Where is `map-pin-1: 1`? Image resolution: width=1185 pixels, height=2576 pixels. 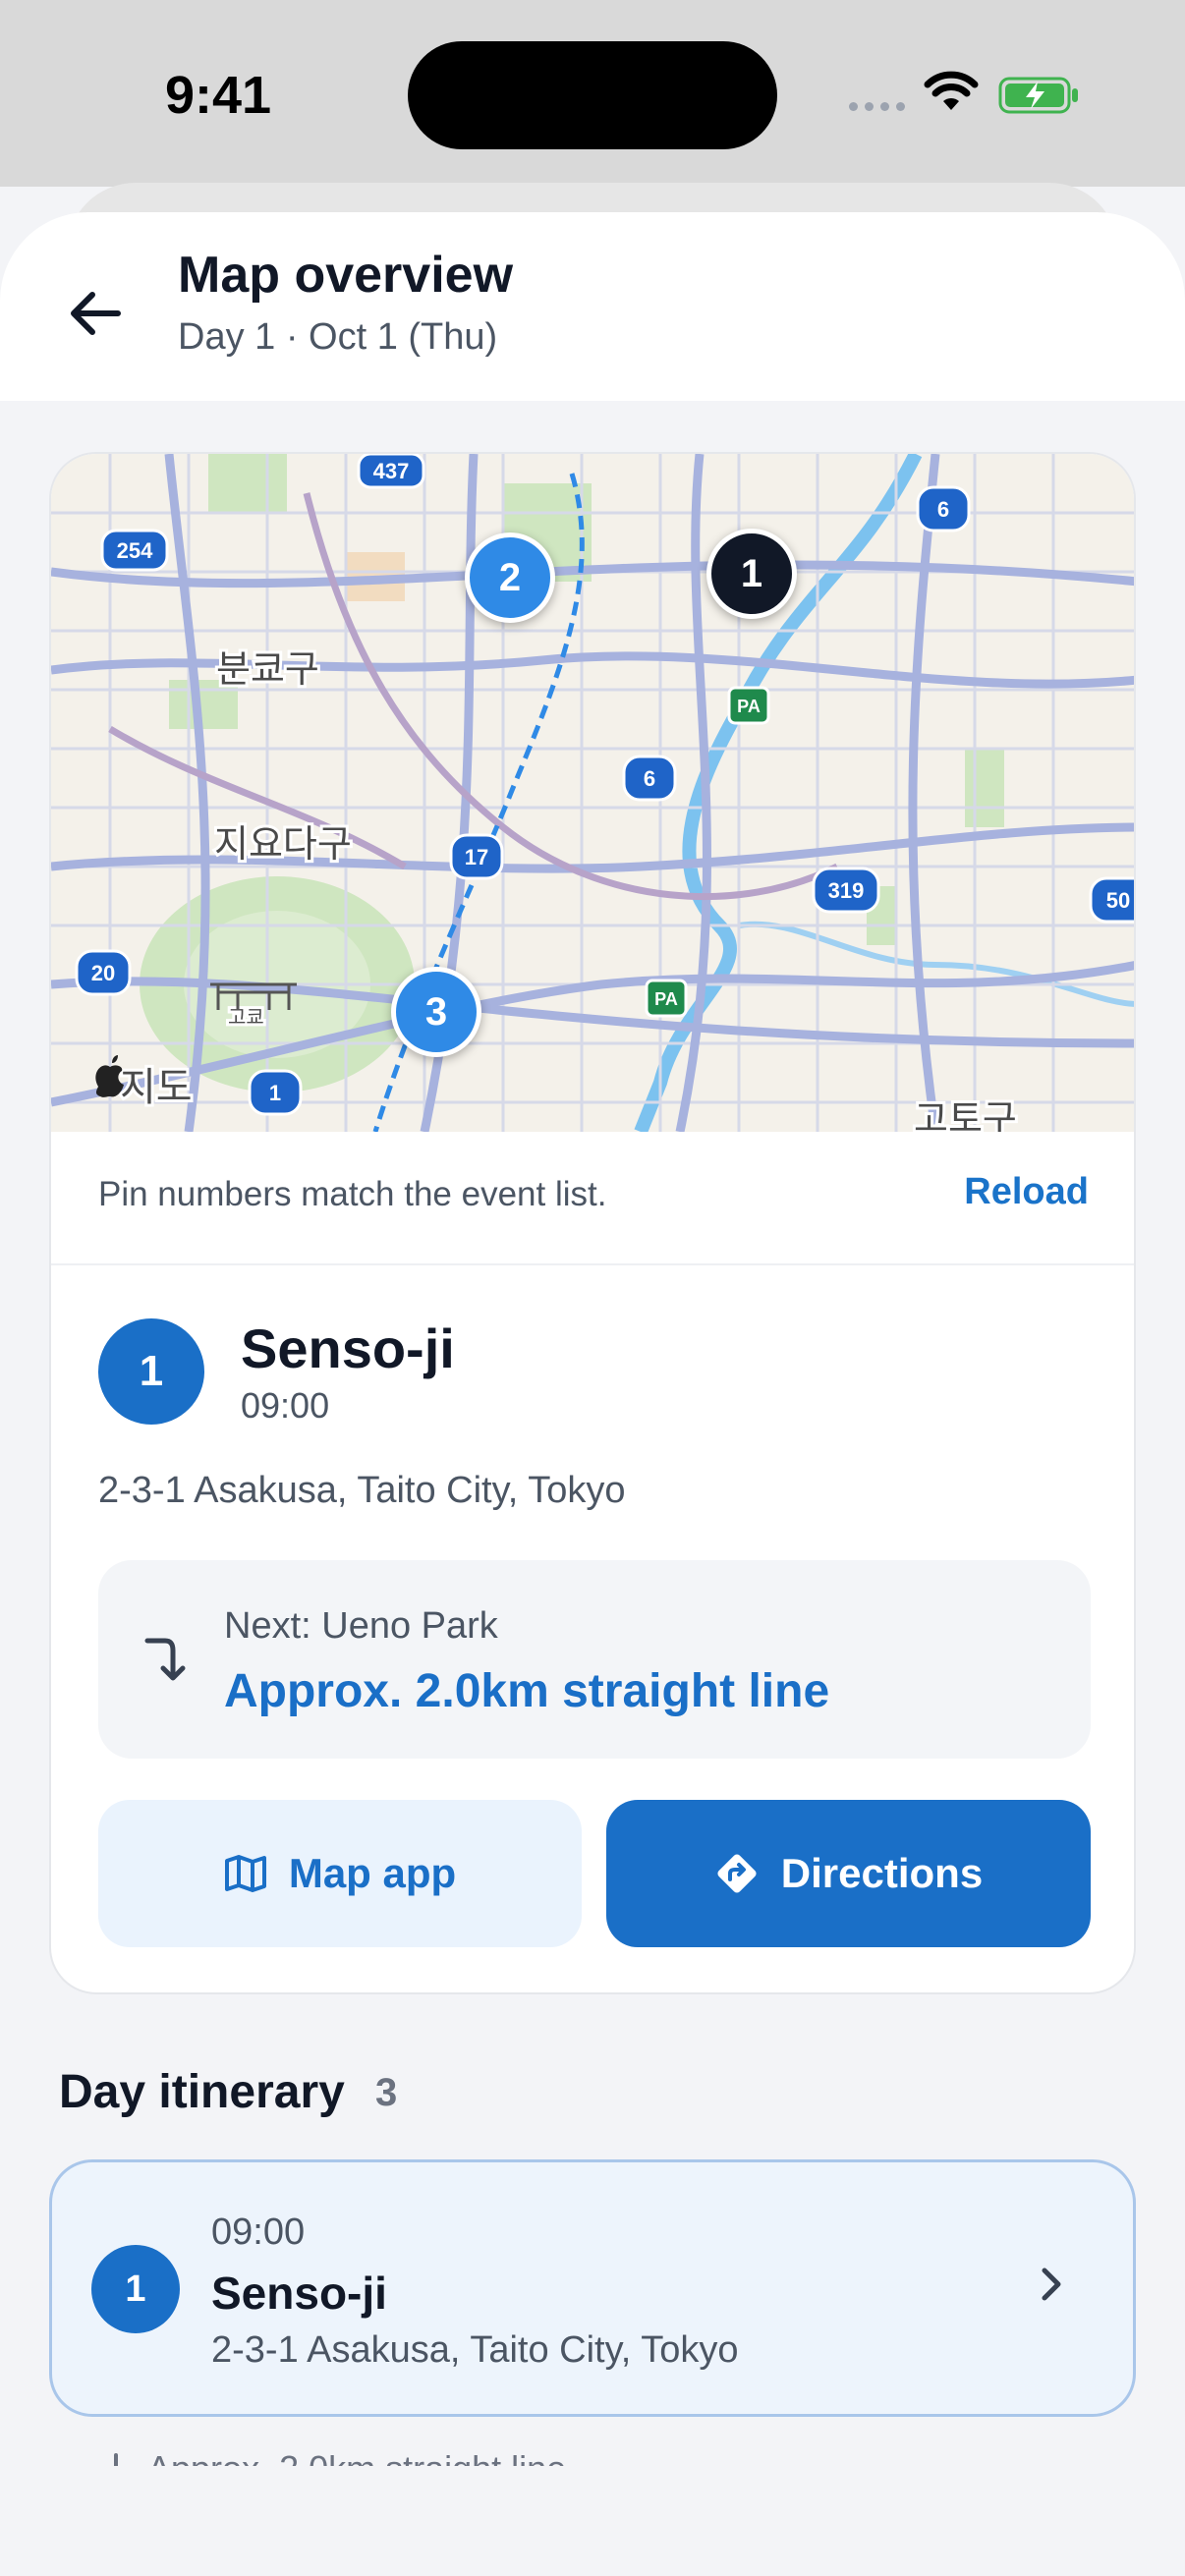
map-pin-1: 1 is located at coordinates (752, 574).